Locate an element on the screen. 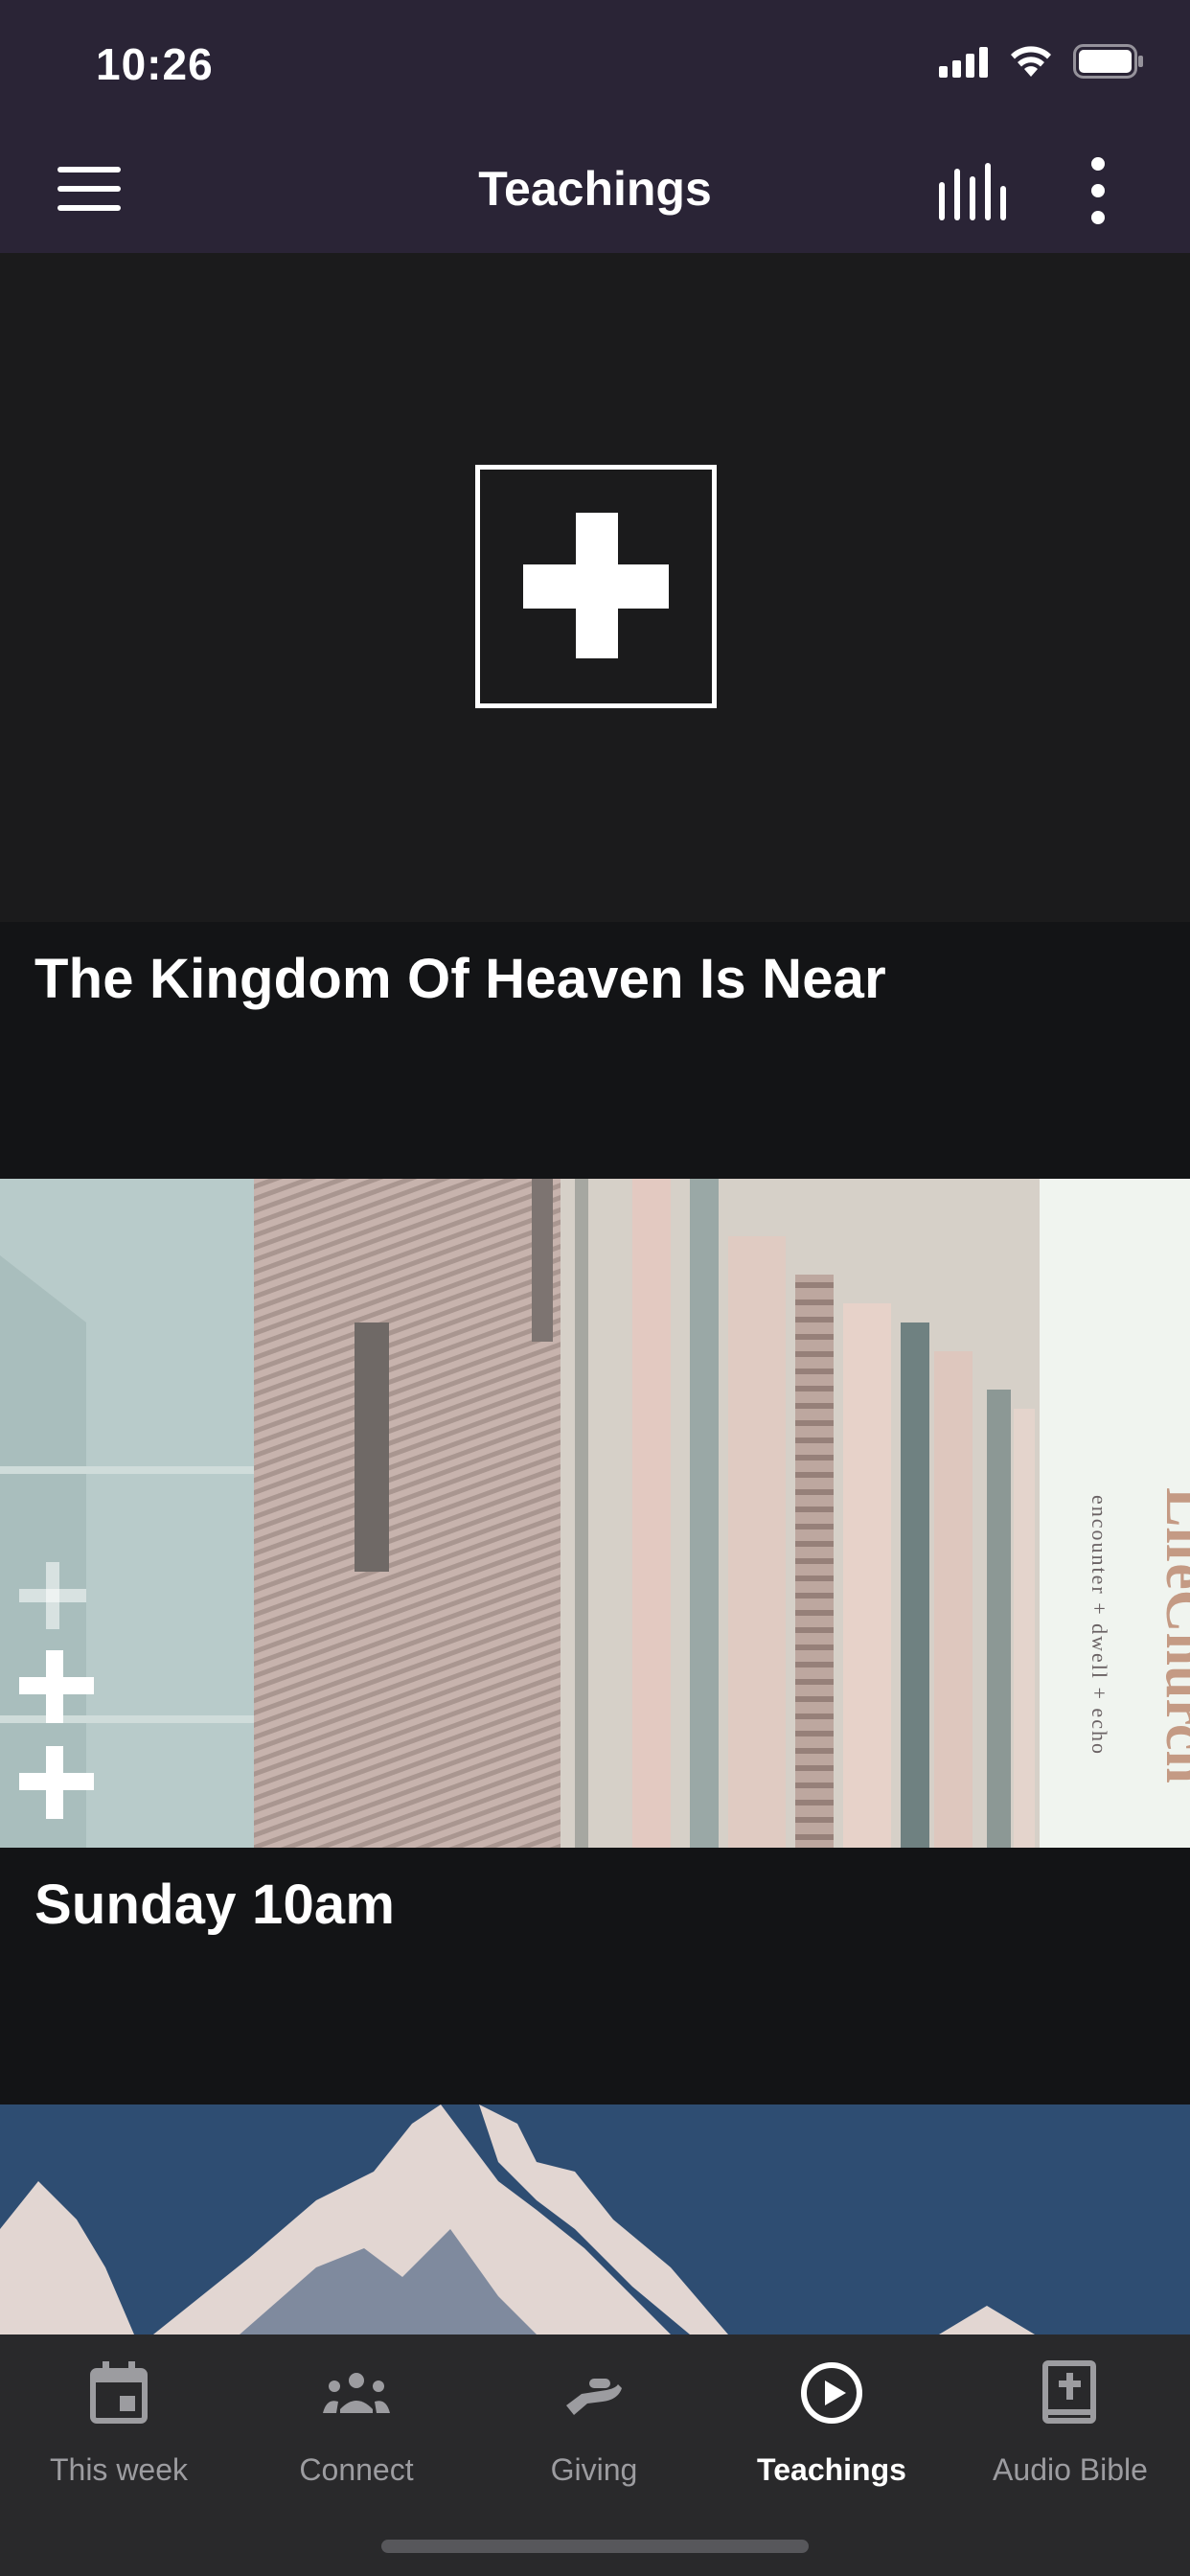 Image resolution: width=1190 pixels, height=2576 pixels. nav-item-giving: Giving is located at coordinates (594, 2430).